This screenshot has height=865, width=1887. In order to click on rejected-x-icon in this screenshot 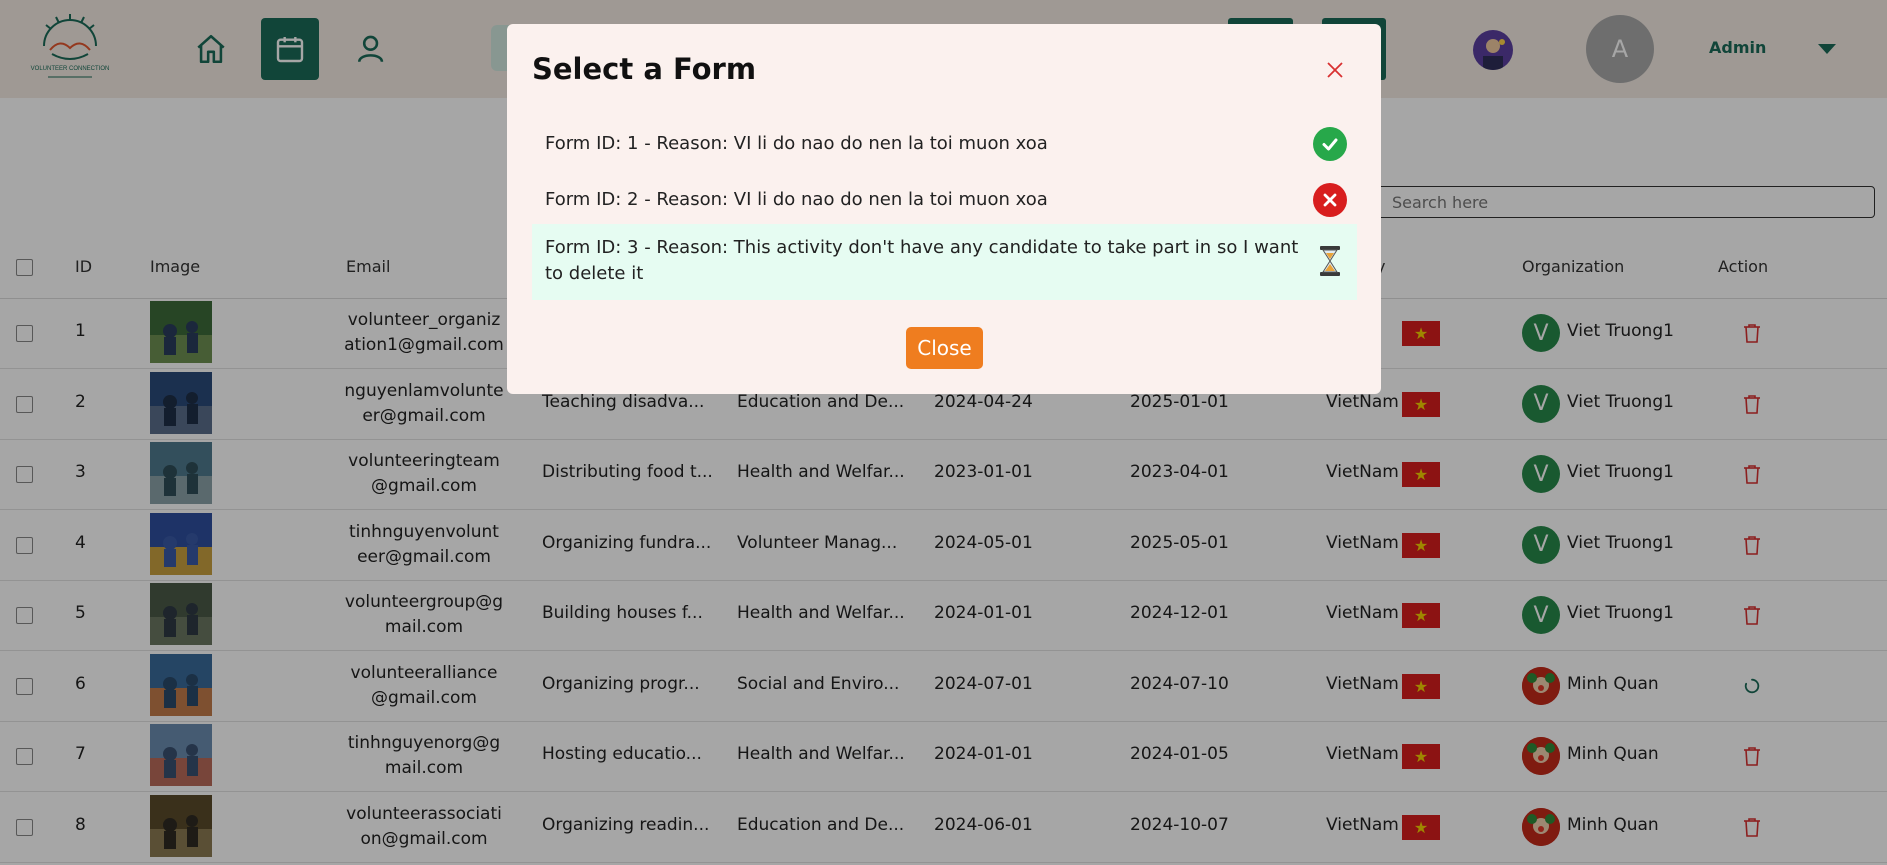, I will do `click(1330, 200)`.